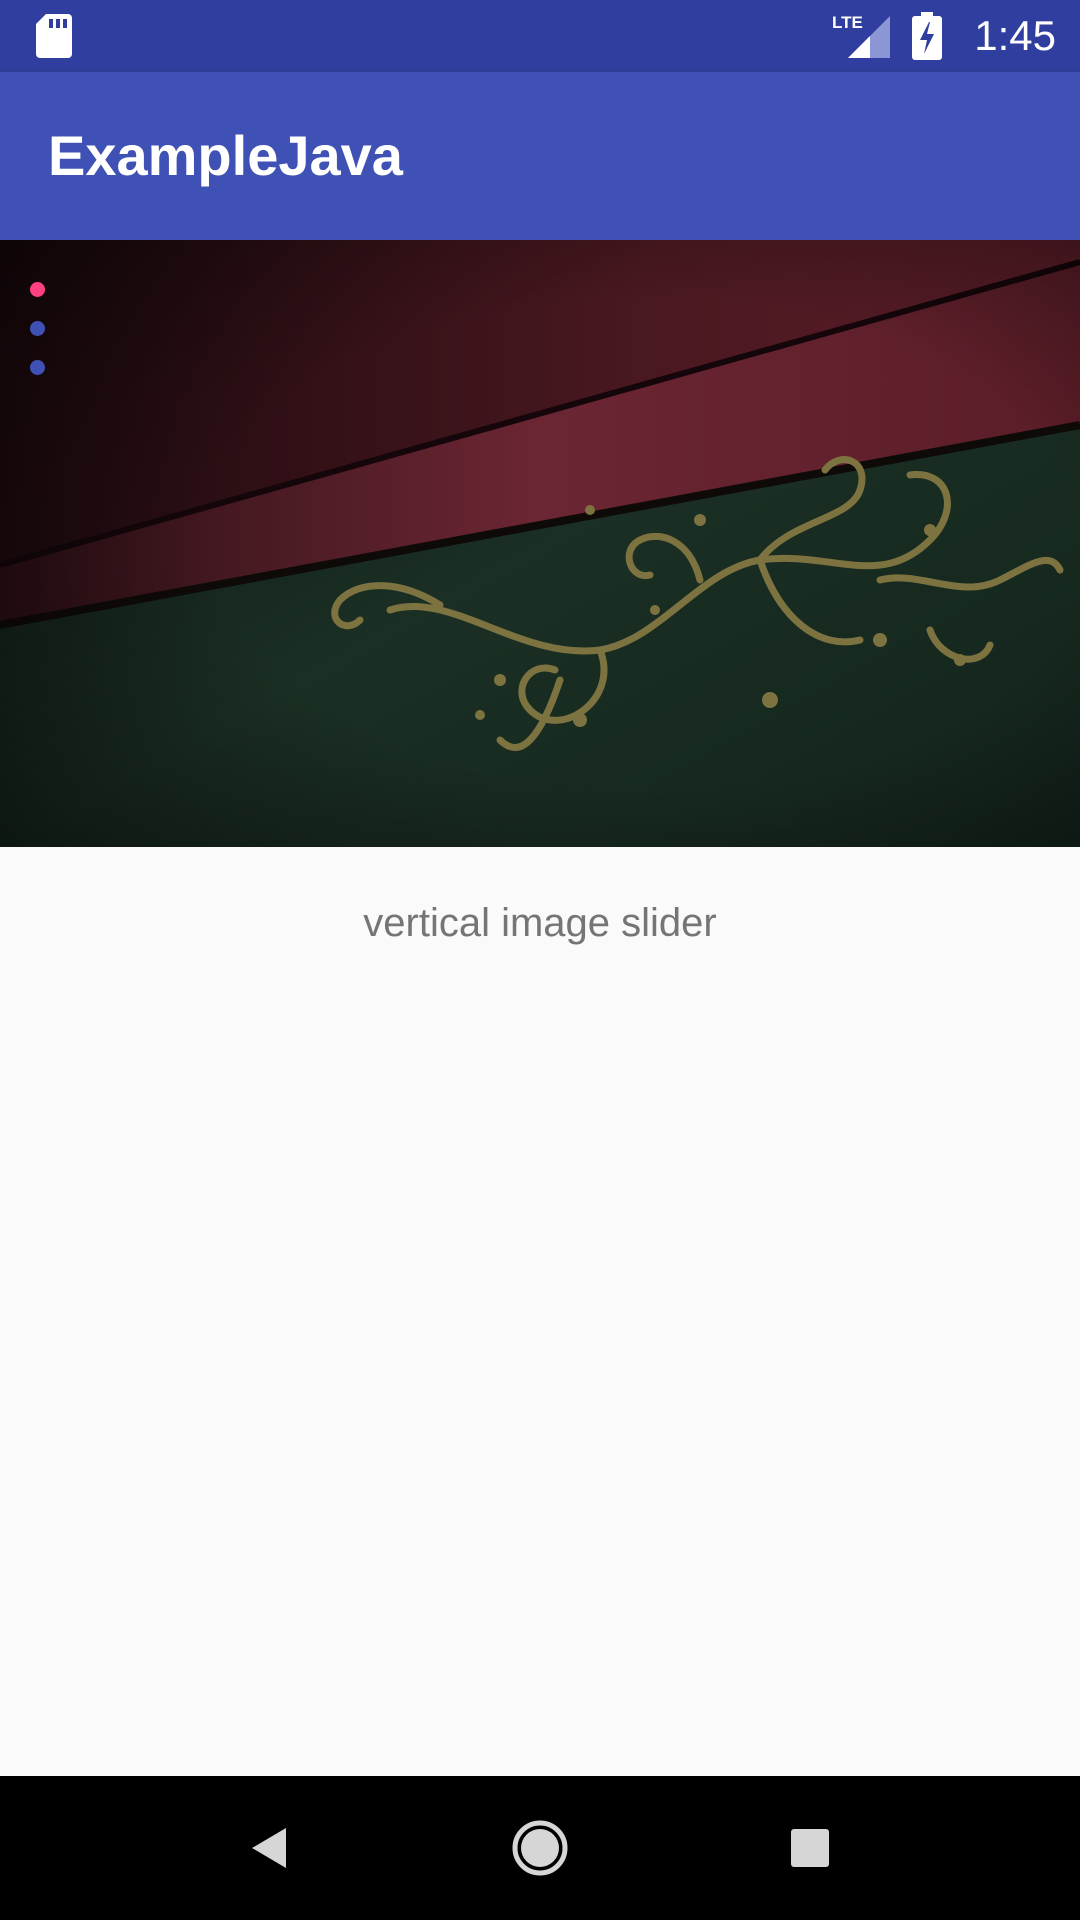  What do you see at coordinates (225, 155) in the screenshot?
I see `app-title: ExampleJava` at bounding box center [225, 155].